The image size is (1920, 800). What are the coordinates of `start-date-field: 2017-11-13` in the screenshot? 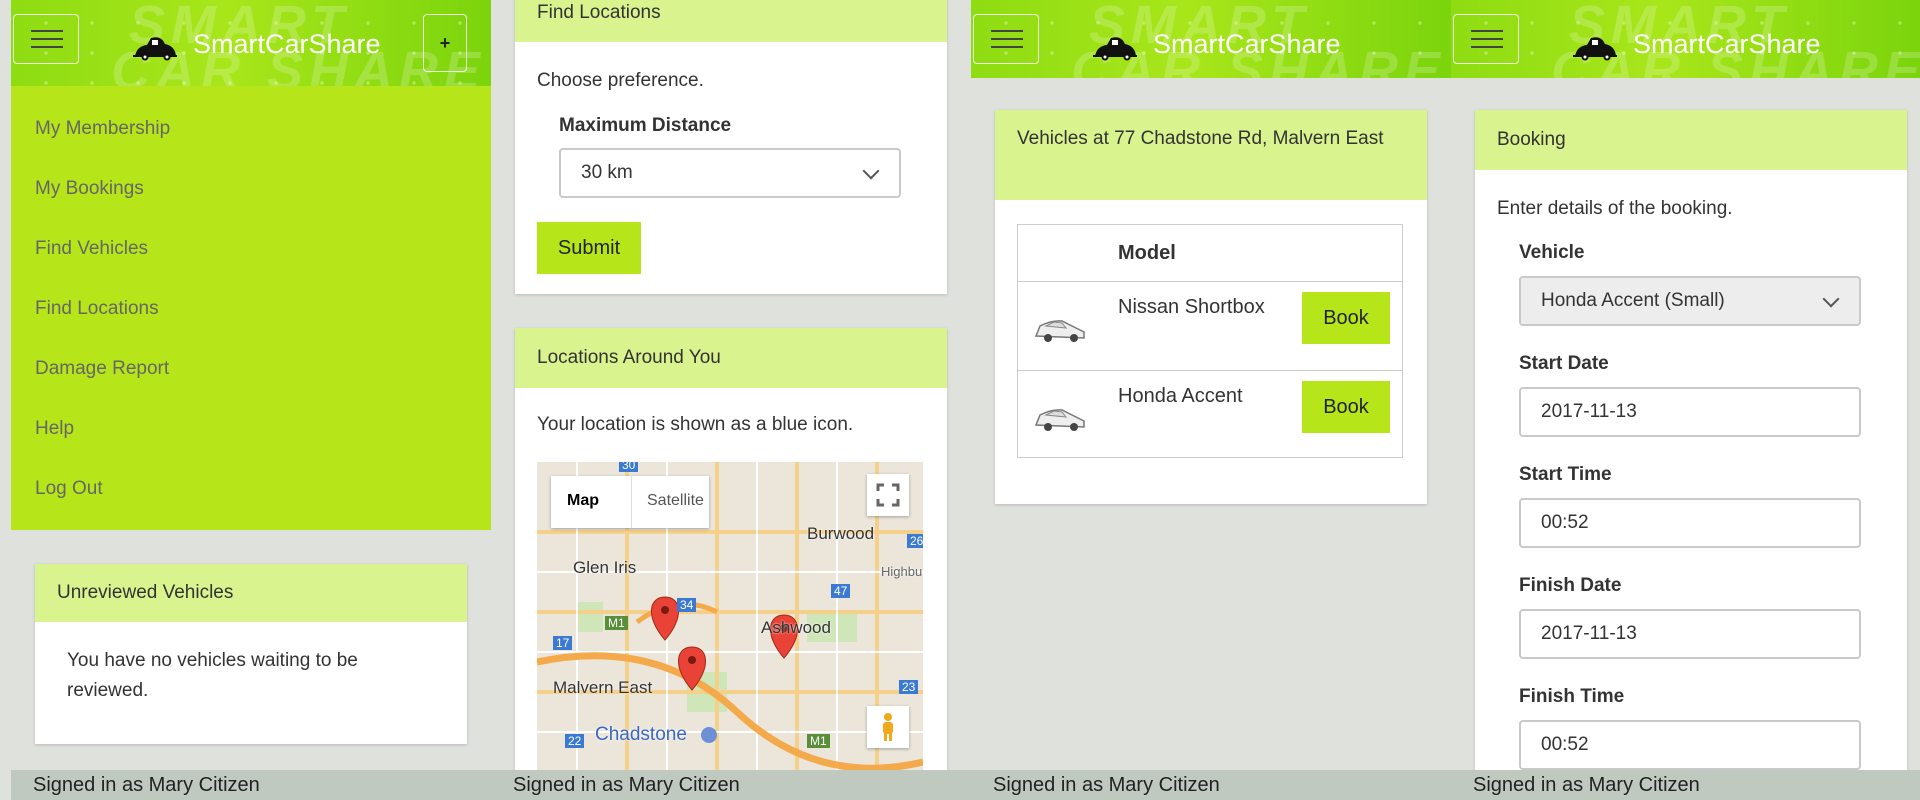 It's located at (1690, 412).